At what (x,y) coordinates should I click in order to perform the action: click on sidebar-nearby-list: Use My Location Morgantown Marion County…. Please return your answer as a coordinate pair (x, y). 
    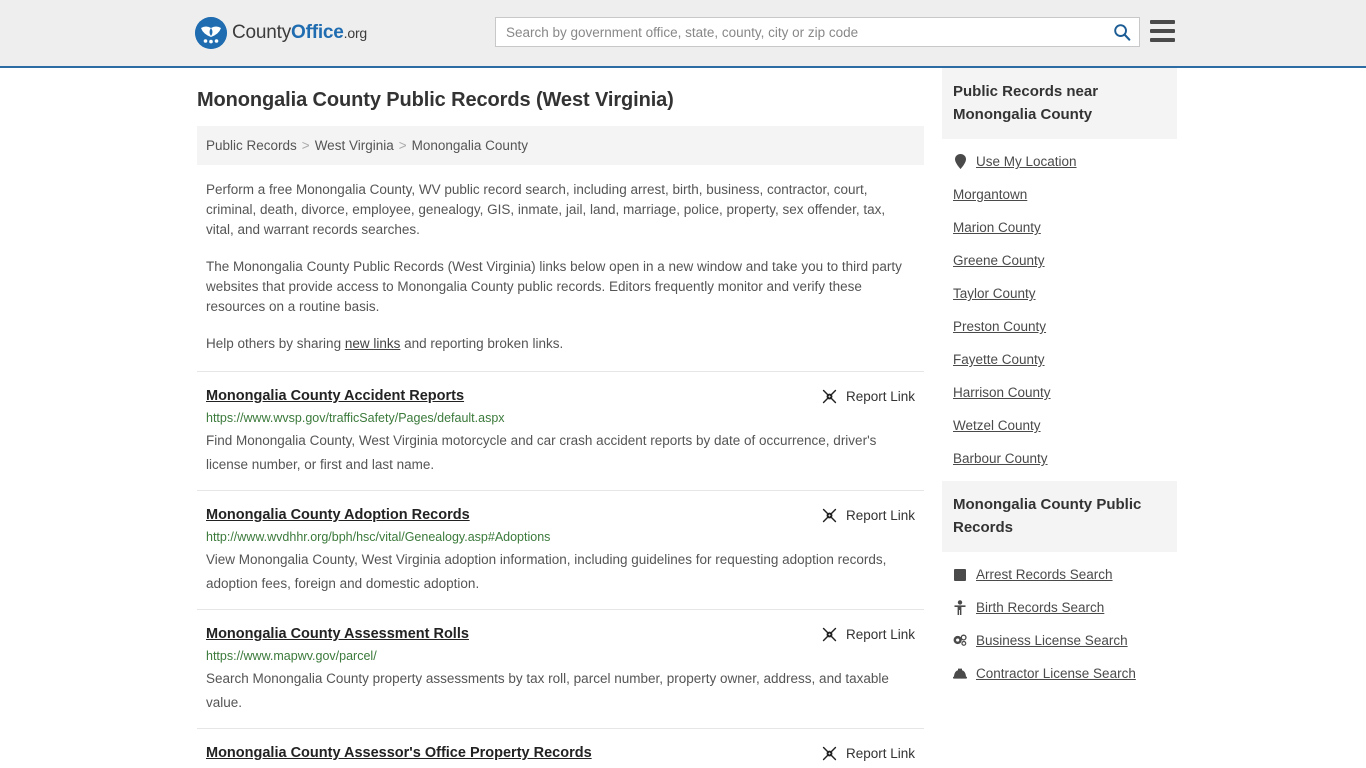
    Looking at the image, I should click on (1059, 307).